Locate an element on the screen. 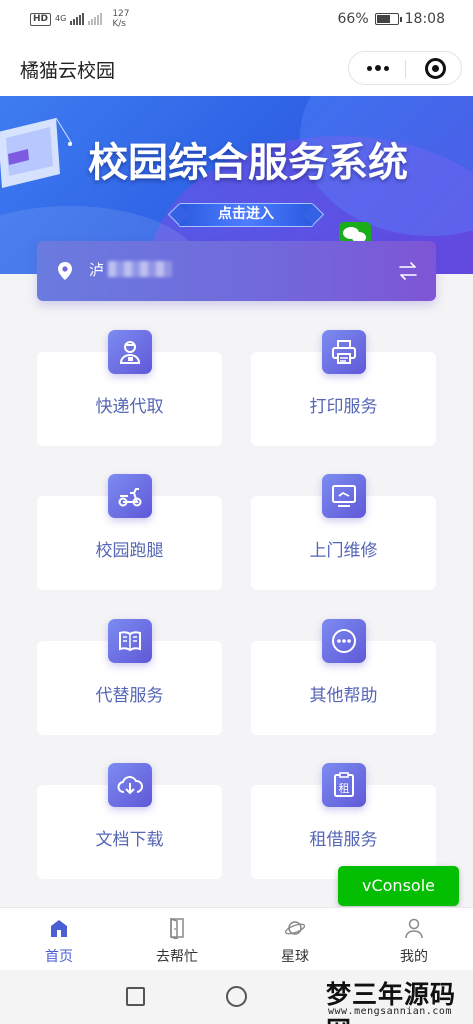 Image resolution: width=473 pixels, height=1024 pixels. service-label: 打印服务 is located at coordinates (343, 407).